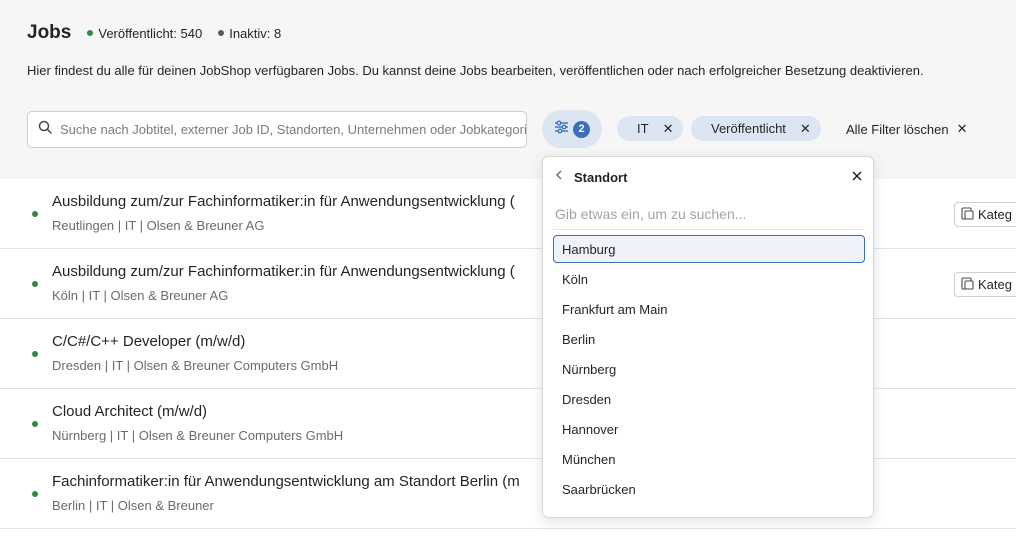 Image resolution: width=1016 pixels, height=542 pixels. What do you see at coordinates (962, 128) in the screenshot?
I see `clear-close-icon: ✕` at bounding box center [962, 128].